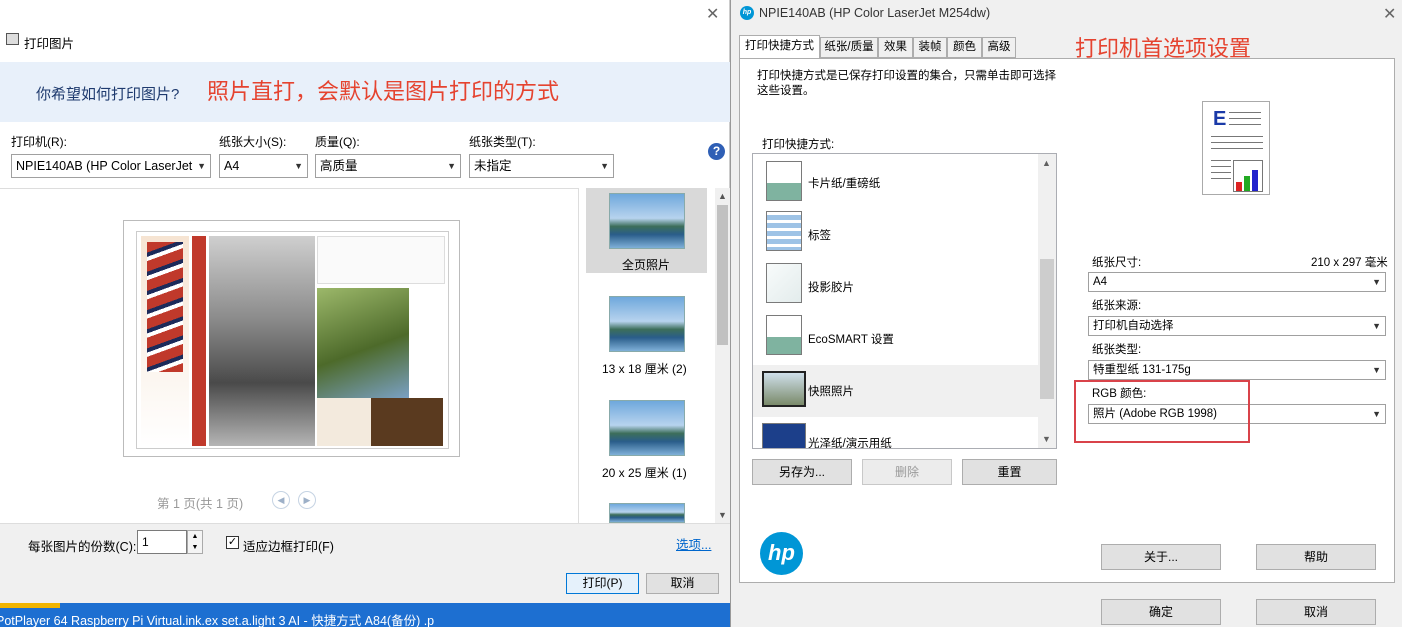 This screenshot has height=627, width=1402. What do you see at coordinates (1162, 411) in the screenshot?
I see `rgb-highlight-box` at bounding box center [1162, 411].